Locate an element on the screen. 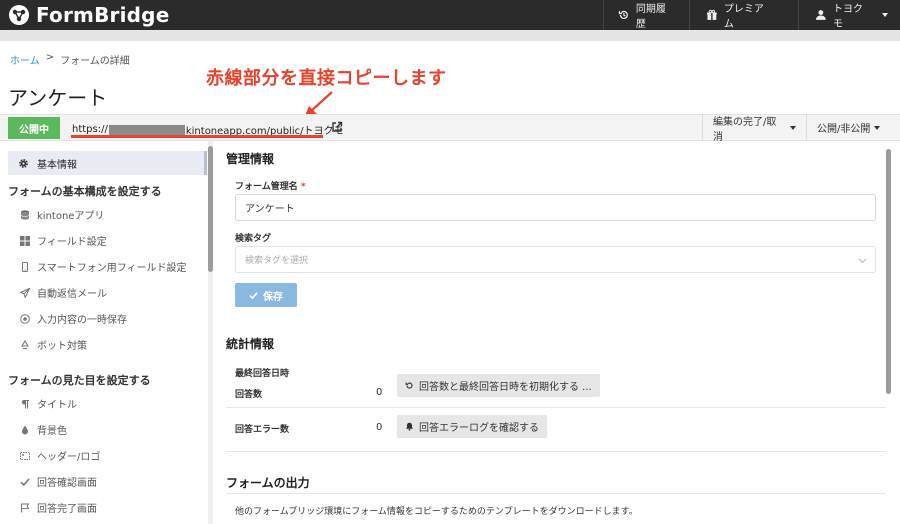 Image resolution: width=900 pixels, height=524 pixels. search-tag-select: 検索タグを選択 is located at coordinates (555, 259).